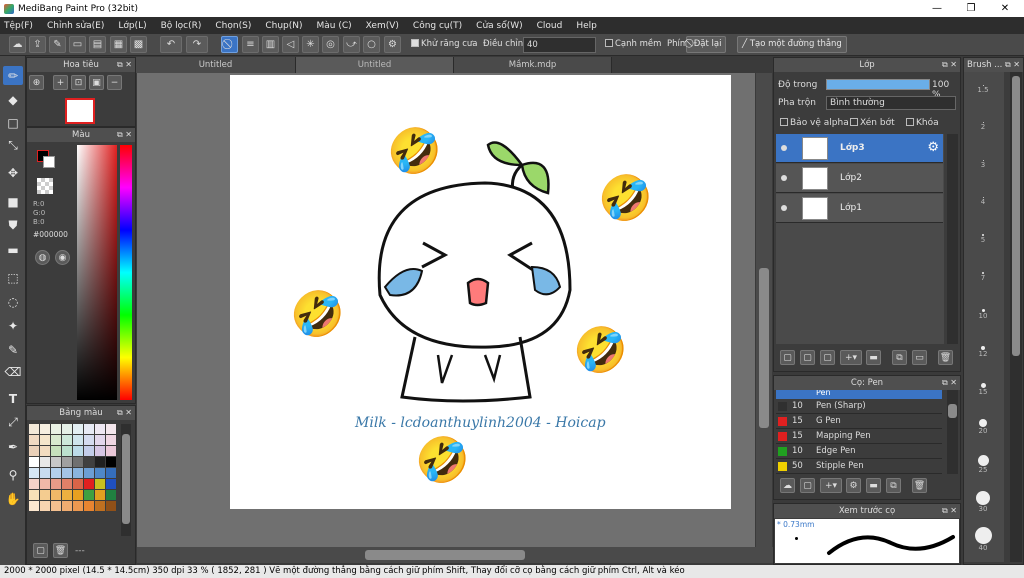 Image resolution: width=1024 pixels, height=578 pixels. Describe the element at coordinates (706, 44) in the screenshot. I see `reset-button: ⃠ Đặt lại` at that location.